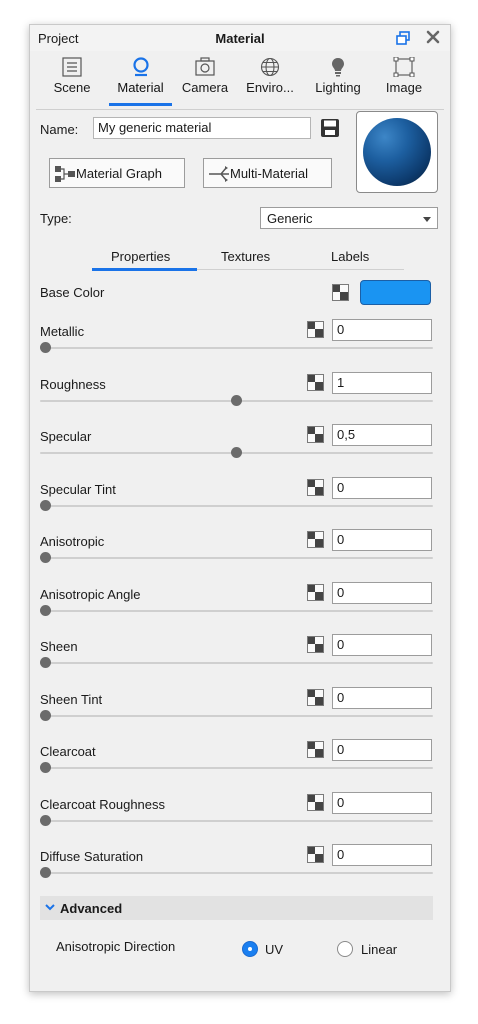  I want to click on bulb-icon, so click(338, 67).